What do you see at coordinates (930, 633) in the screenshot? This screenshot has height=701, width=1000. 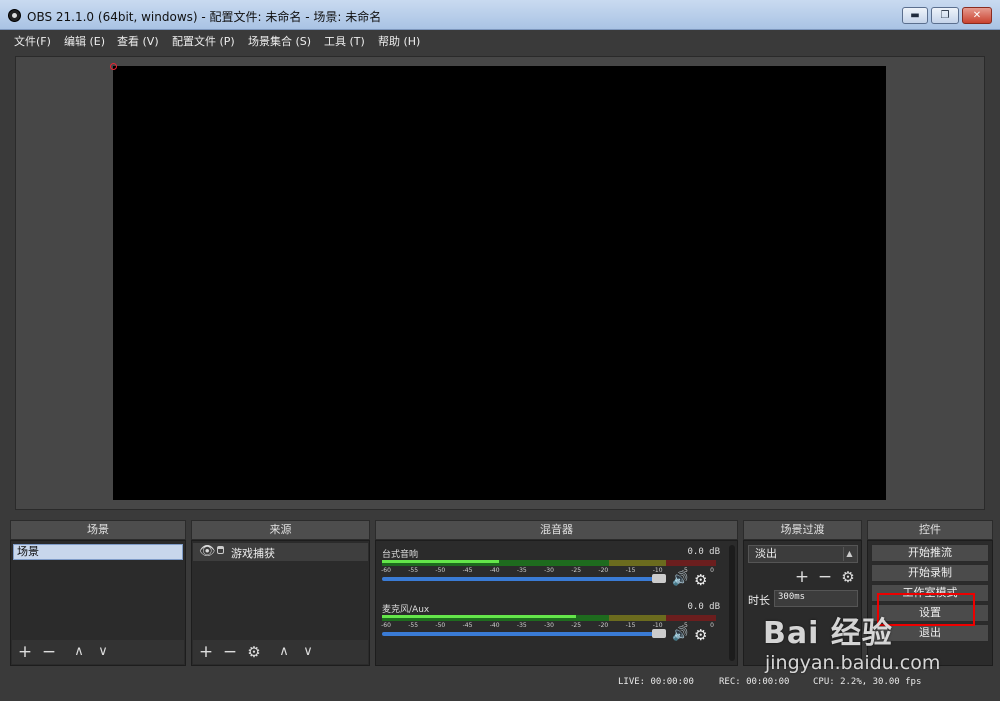 I see `exit-button: 退出` at bounding box center [930, 633].